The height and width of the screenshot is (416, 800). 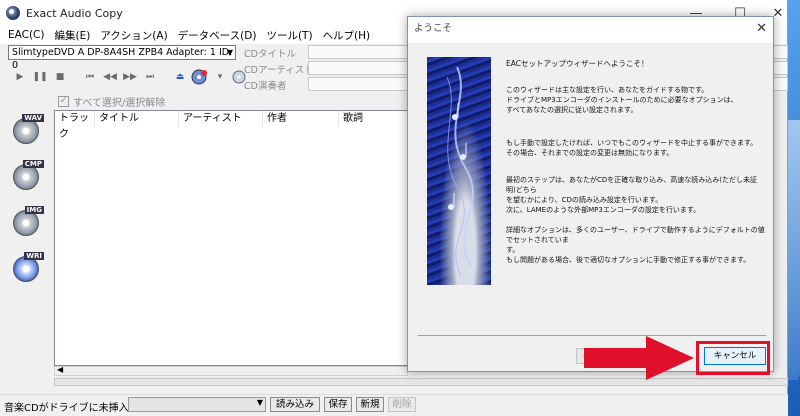 I want to click on copy-image-button: IMG, so click(x=26, y=223).